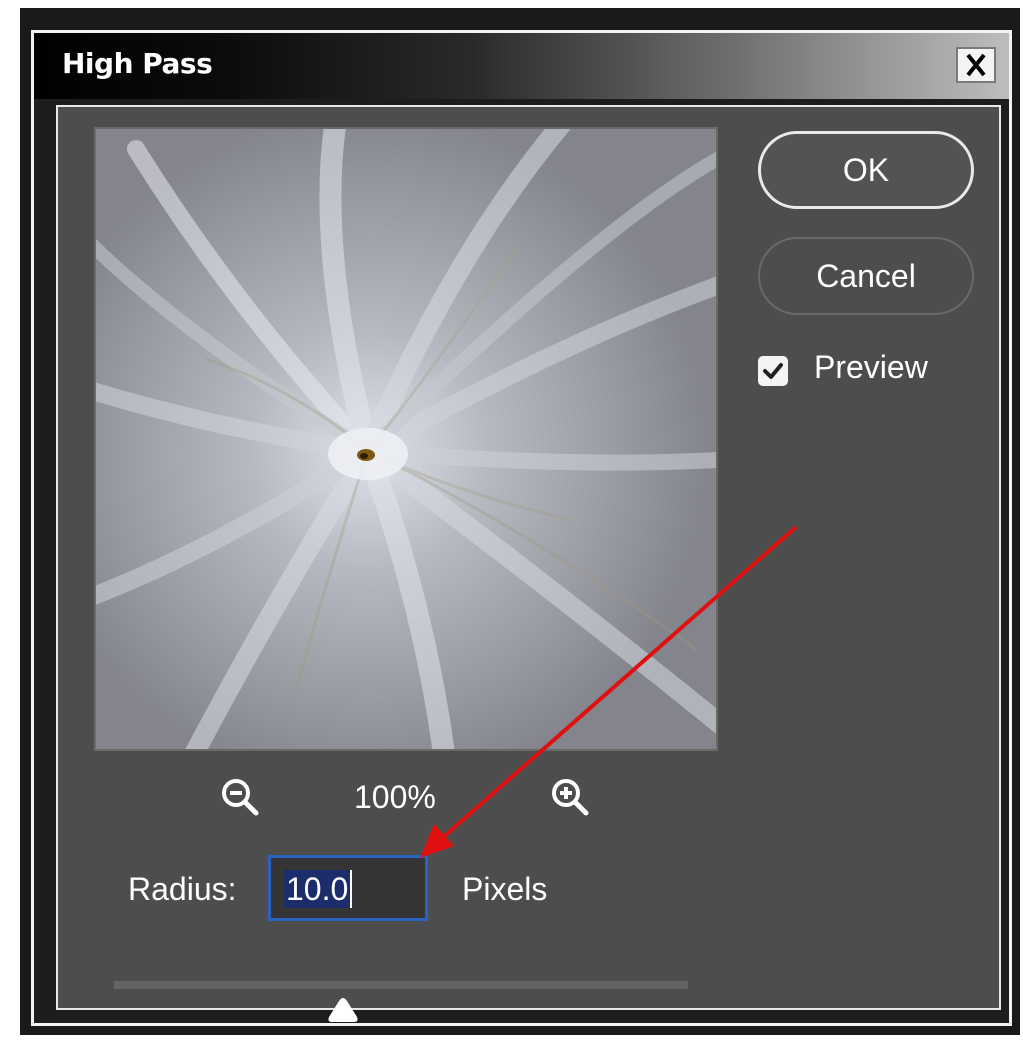 This screenshot has height=1043, width=1023. What do you see at coordinates (182, 889) in the screenshot?
I see `radius-label: Radius:` at bounding box center [182, 889].